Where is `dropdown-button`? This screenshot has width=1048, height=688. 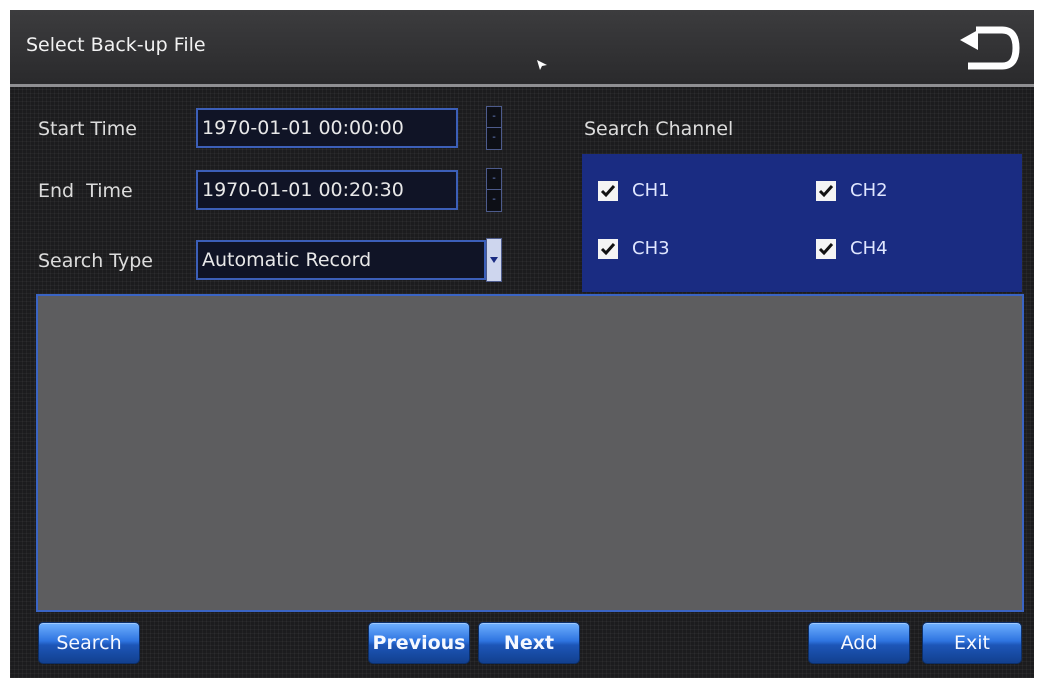
dropdown-button is located at coordinates (494, 260).